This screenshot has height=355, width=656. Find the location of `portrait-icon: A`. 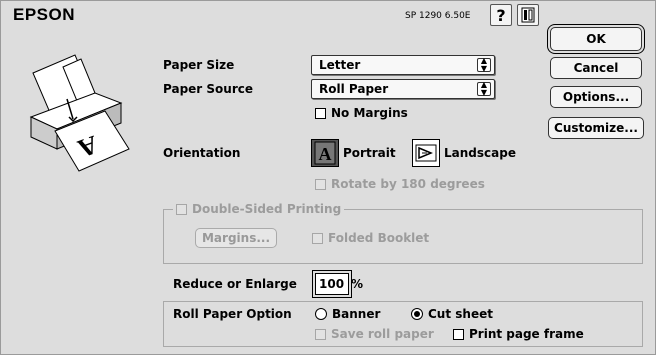

portrait-icon: A is located at coordinates (325, 153).